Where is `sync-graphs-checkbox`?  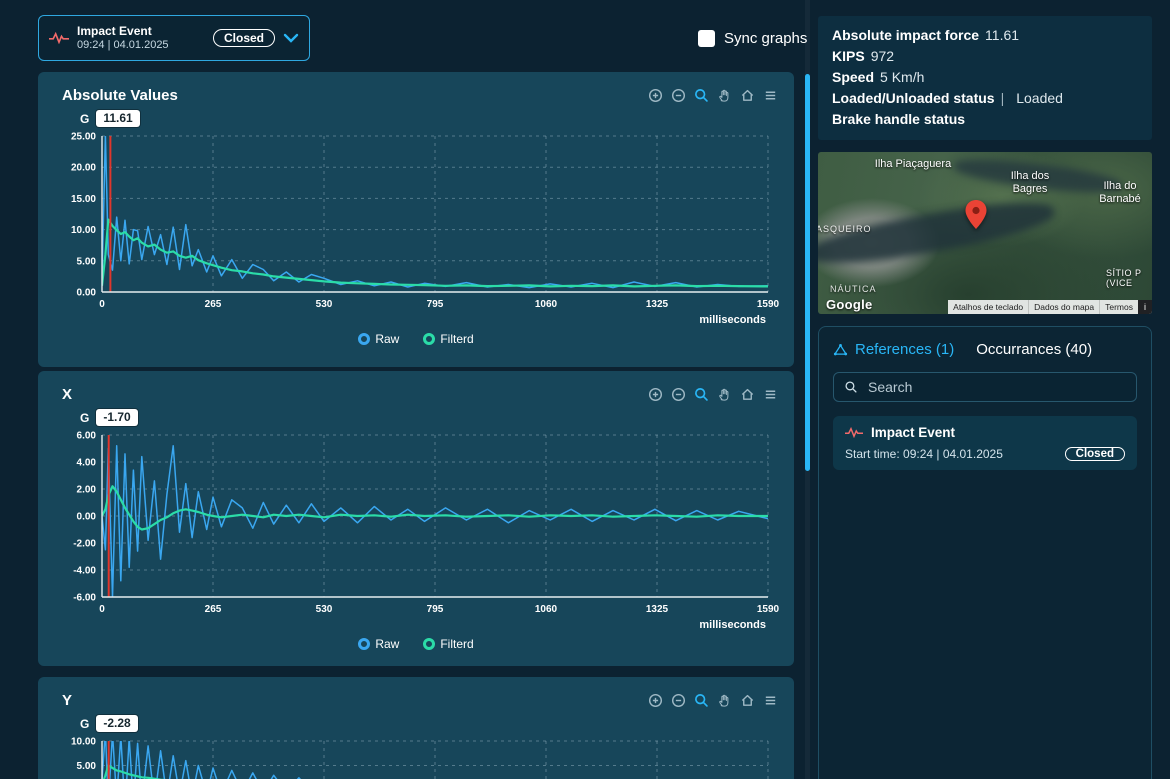
sync-graphs-checkbox is located at coordinates (706, 38).